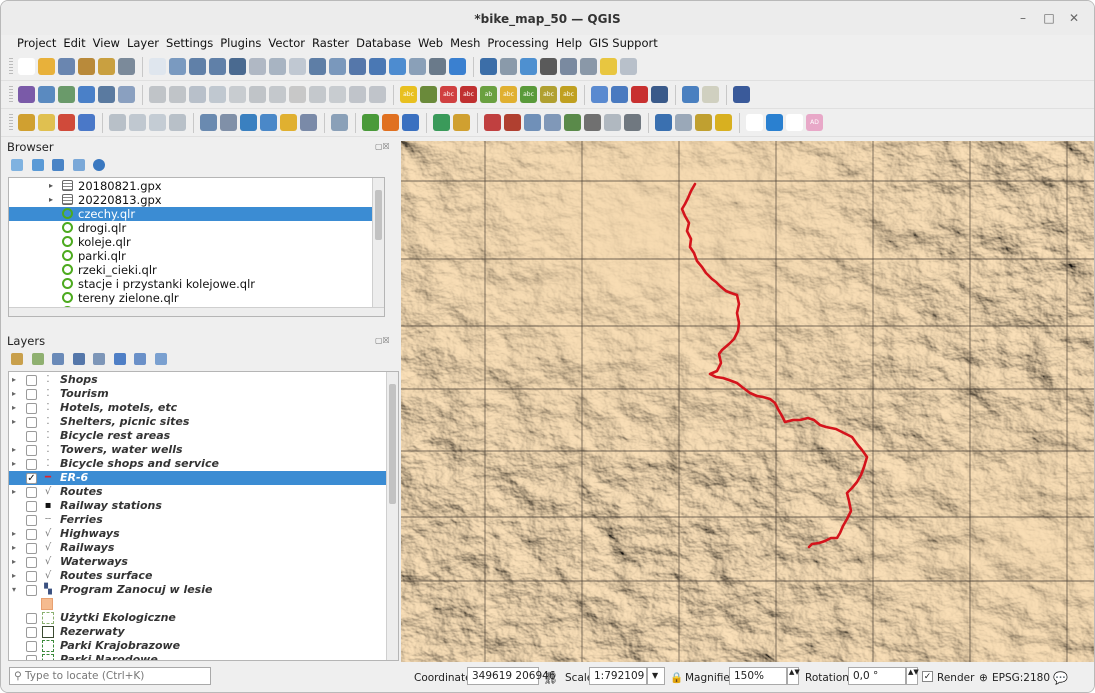  What do you see at coordinates (1074, 18) in the screenshot?
I see `close-button: ✕` at bounding box center [1074, 18].